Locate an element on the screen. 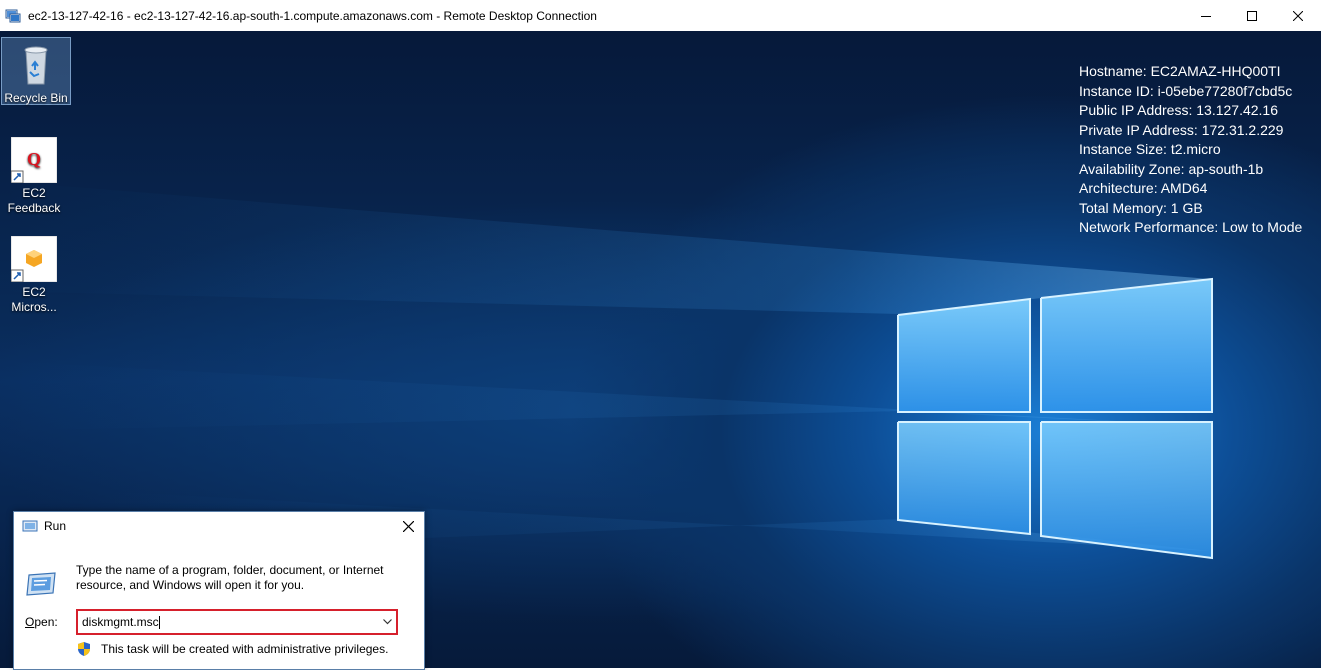 This screenshot has width=1321, height=670. desktop-icon-ec2-feedback: Q EC2 Feedback is located at coordinates (34, 176).